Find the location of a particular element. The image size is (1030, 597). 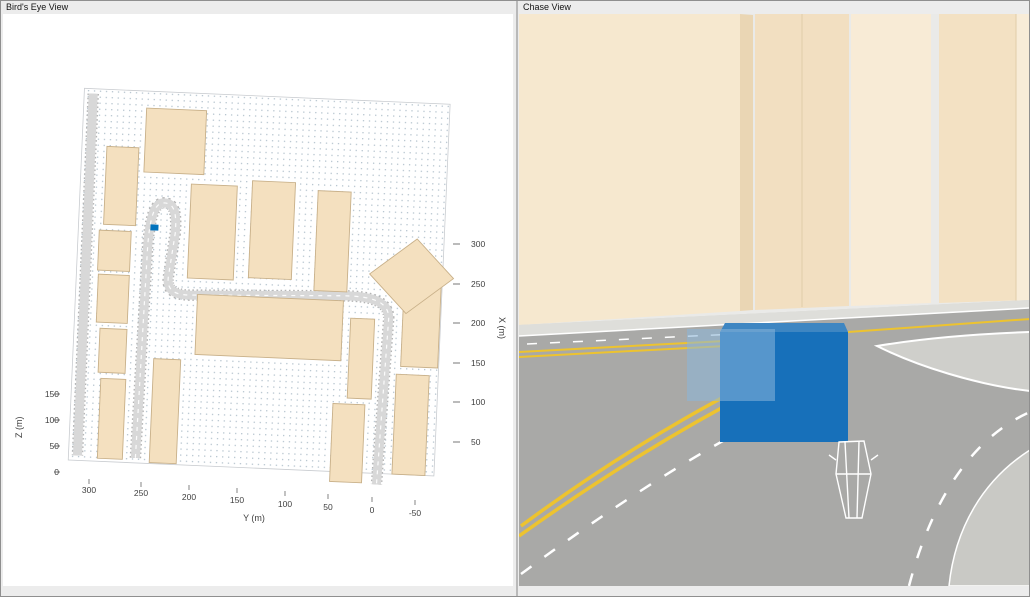

z-axis-label: Z (m) is located at coordinates (19, 427).